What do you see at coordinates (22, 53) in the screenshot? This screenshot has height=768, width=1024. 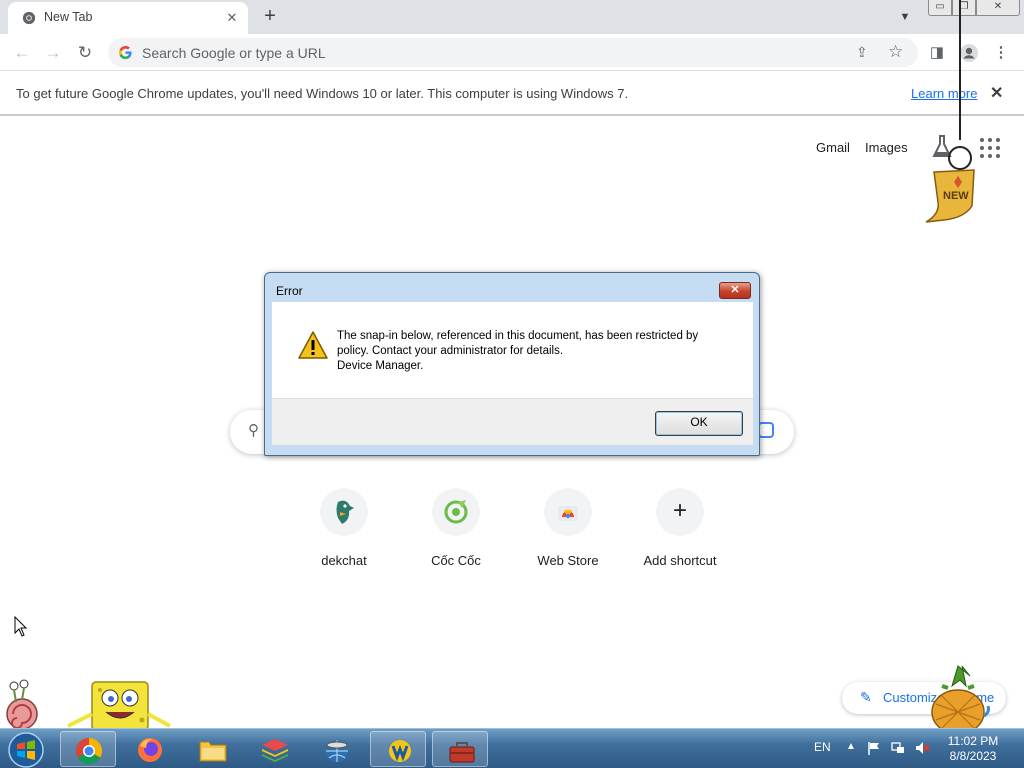 I see `back-arrow-icon: ←` at bounding box center [22, 53].